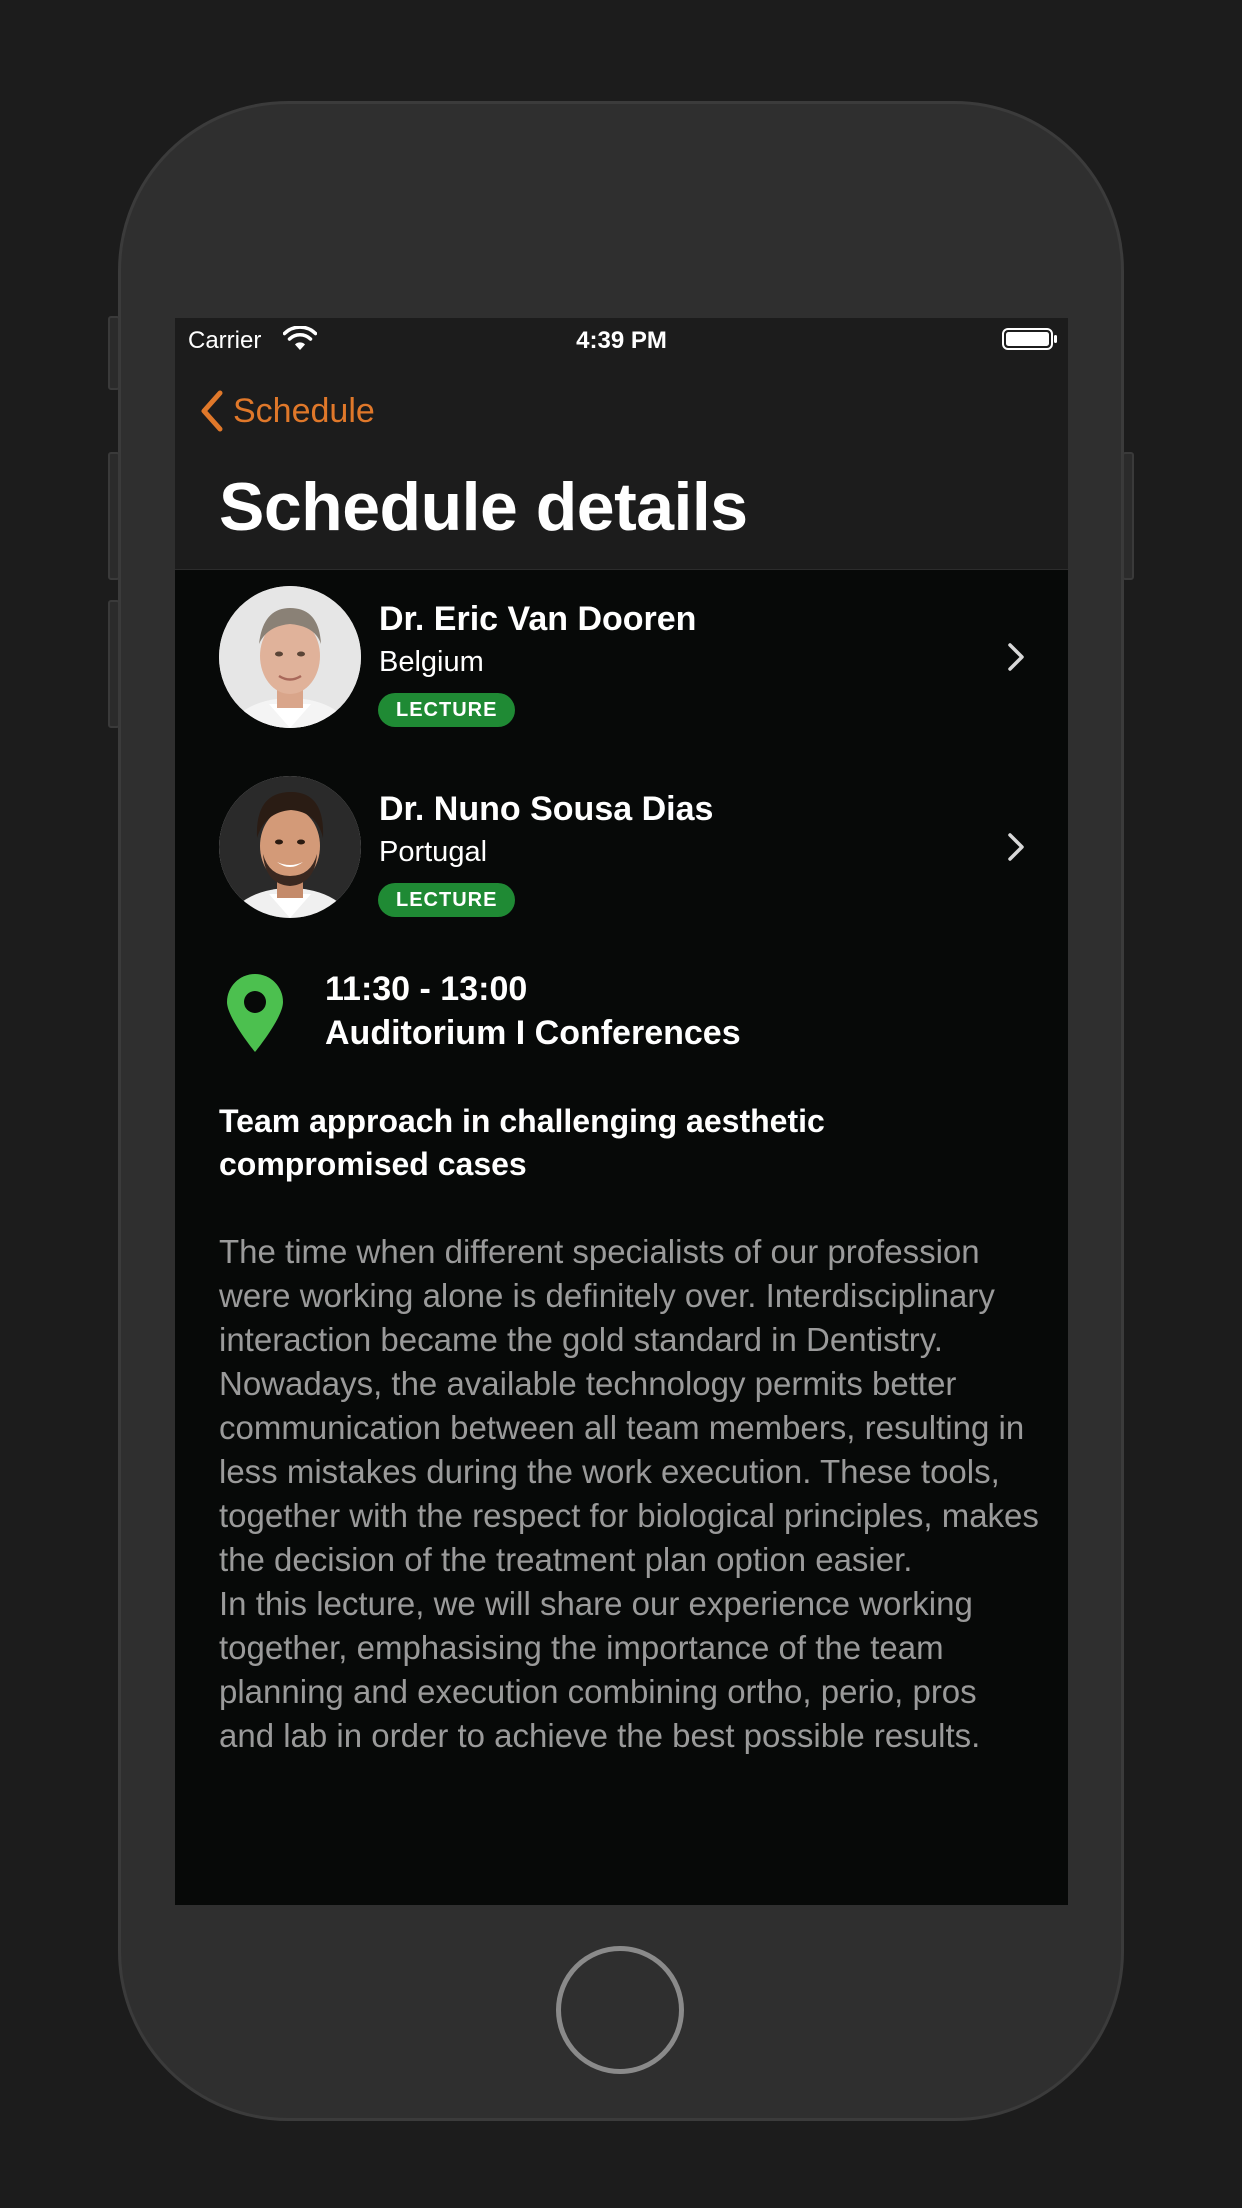 The height and width of the screenshot is (2208, 1242). Describe the element at coordinates (621, 851) in the screenshot. I see `speaker-row: Dr. Nuno Sousa Dias Portugal LECTURE` at that location.